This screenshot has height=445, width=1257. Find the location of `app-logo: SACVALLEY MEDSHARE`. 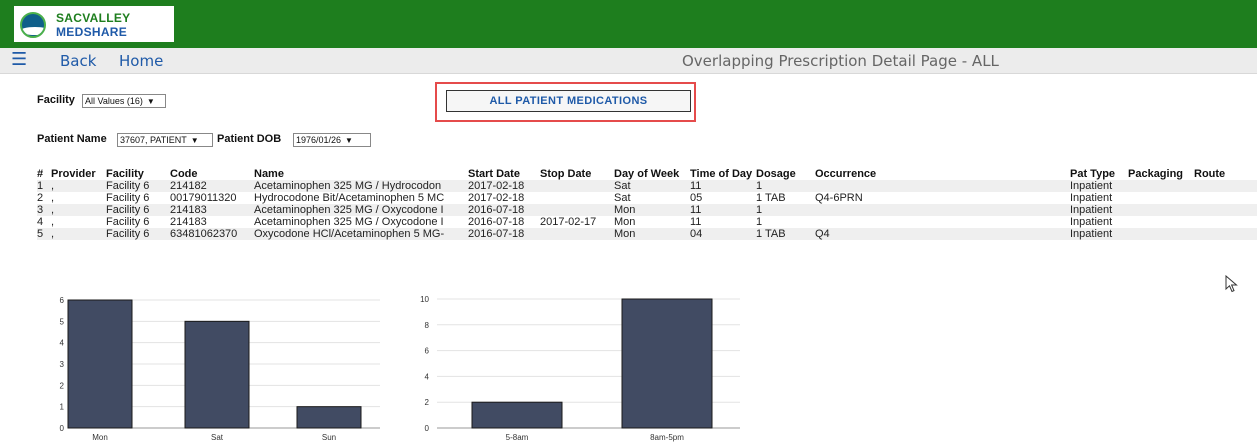

app-logo: SACVALLEY MEDSHARE is located at coordinates (94, 24).